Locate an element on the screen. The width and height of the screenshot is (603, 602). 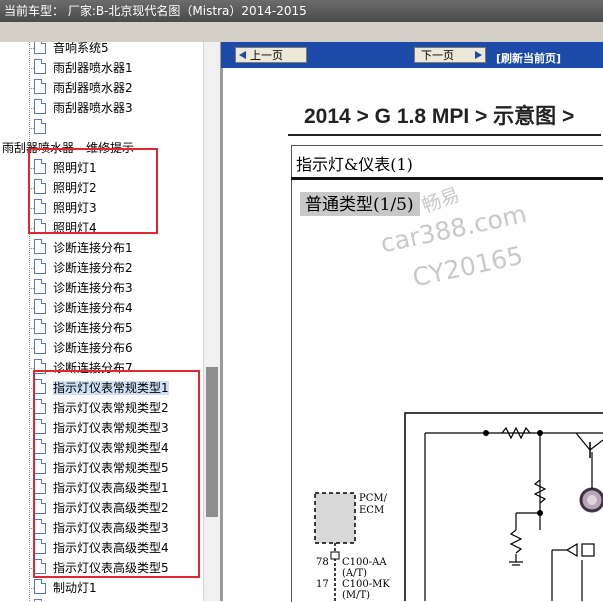
prev-page-button: 上一页 is located at coordinates (271, 55).